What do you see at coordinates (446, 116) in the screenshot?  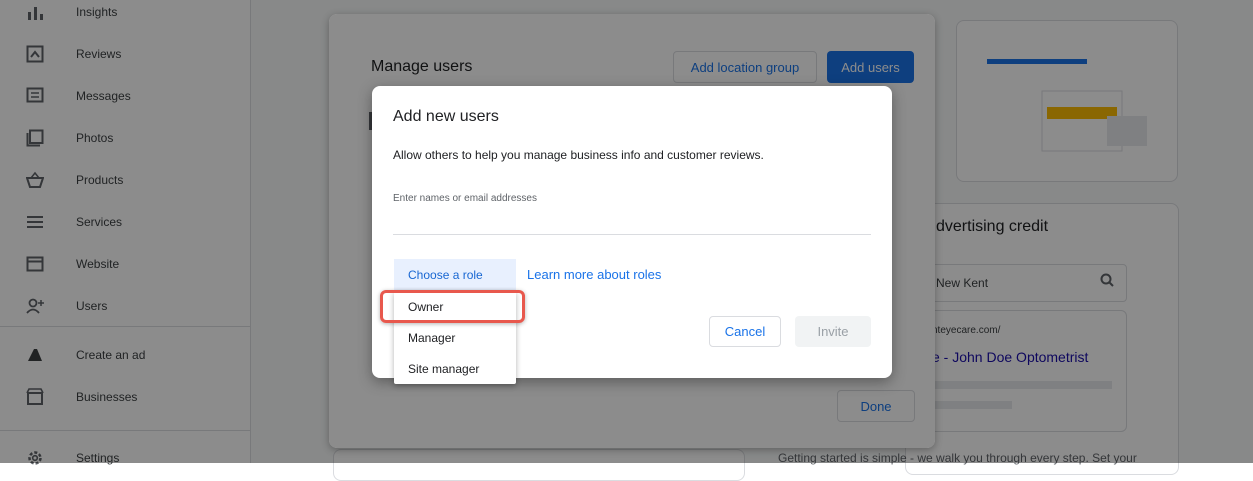 I see `add-users-title: Add new users` at bounding box center [446, 116].